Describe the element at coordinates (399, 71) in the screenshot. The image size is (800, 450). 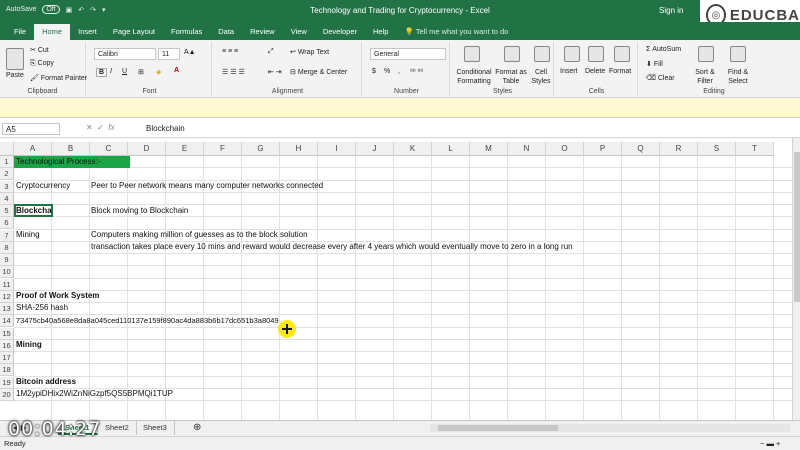
I see `comma-style-icon: ,` at that location.